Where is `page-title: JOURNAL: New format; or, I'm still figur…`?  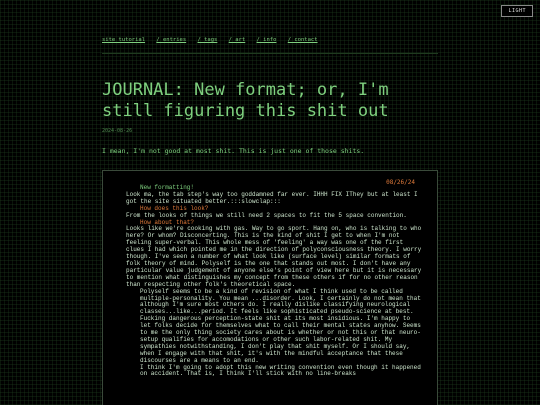
page-title: JOURNAL: New format; or, I'm still figur… is located at coordinates (245, 100).